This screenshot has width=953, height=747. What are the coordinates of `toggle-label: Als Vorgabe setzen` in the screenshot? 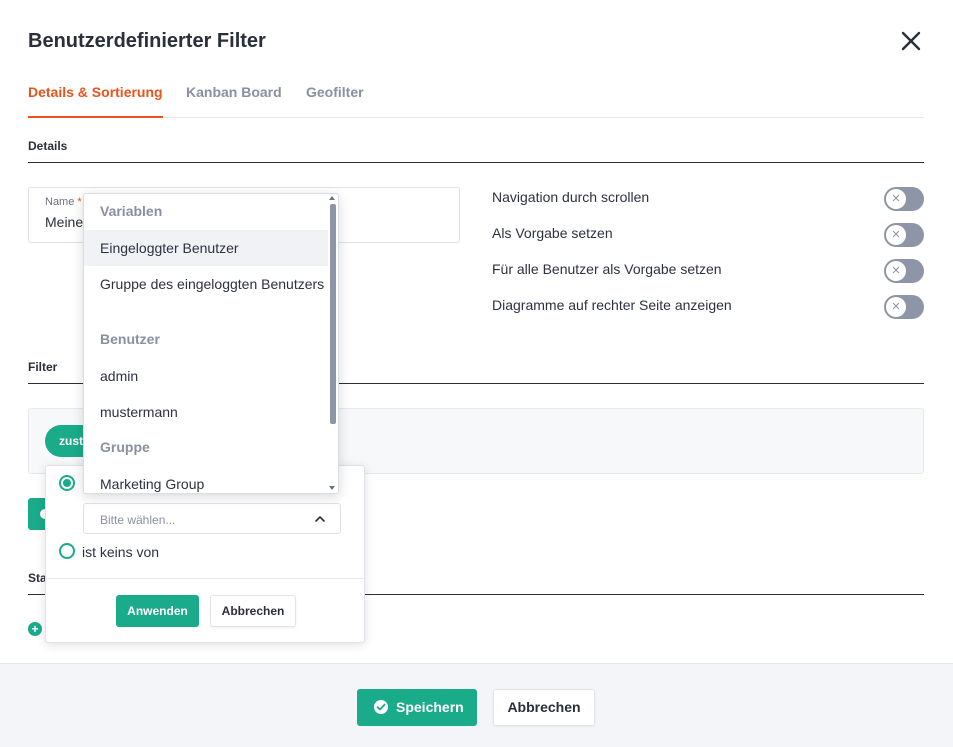 It's located at (552, 233).